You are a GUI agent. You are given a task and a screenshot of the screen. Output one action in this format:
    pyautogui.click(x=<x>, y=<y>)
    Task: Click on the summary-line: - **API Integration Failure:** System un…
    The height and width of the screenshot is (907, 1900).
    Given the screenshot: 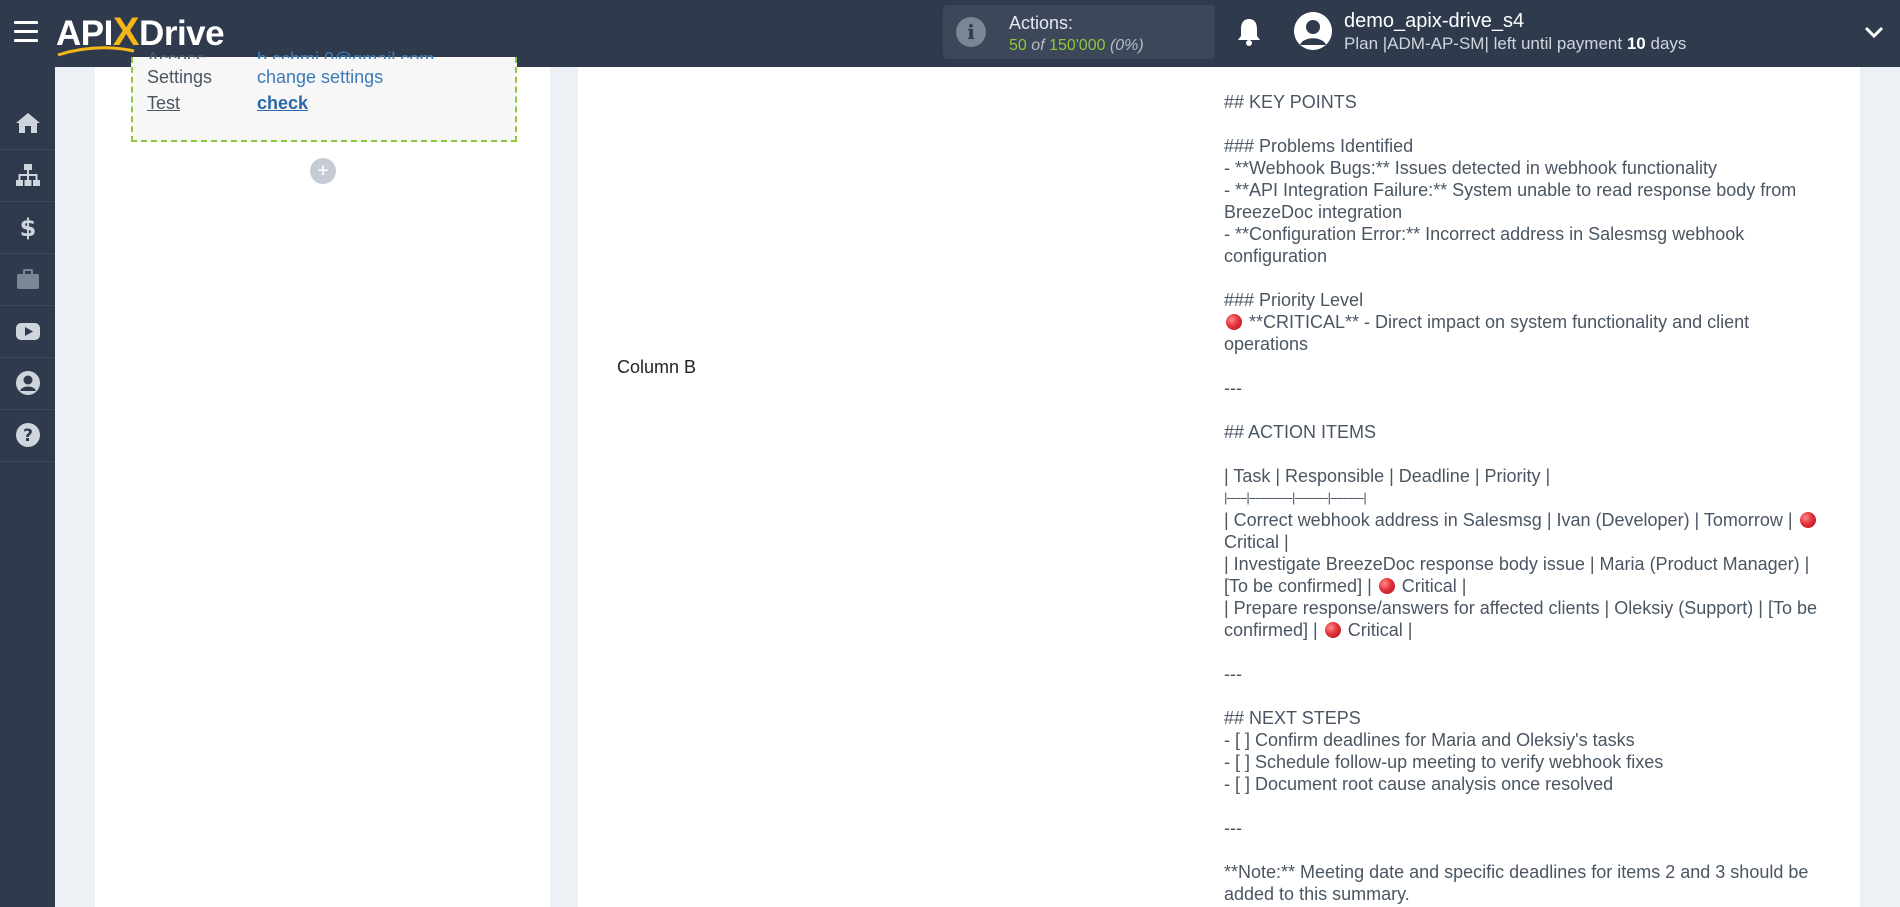 What is the action you would take?
    pyautogui.click(x=1513, y=201)
    